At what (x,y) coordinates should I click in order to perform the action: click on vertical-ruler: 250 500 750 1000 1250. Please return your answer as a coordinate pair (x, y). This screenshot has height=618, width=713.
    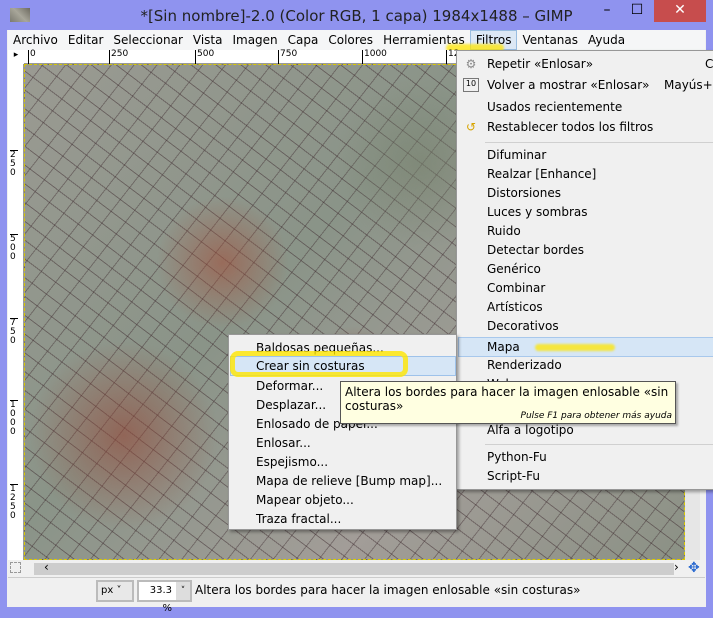
    Looking at the image, I should click on (16, 312).